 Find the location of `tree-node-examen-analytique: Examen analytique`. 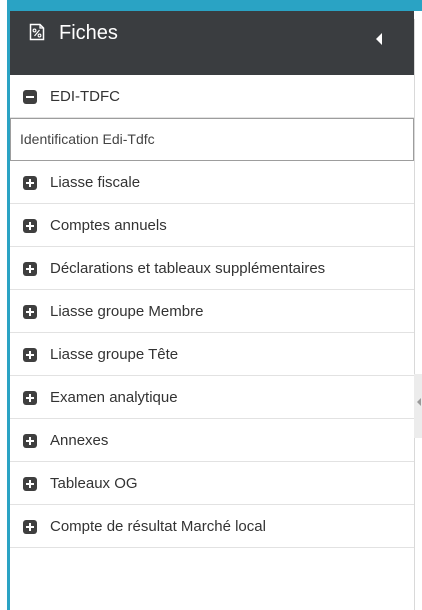

tree-node-examen-analytique: Examen analytique is located at coordinates (212, 397).